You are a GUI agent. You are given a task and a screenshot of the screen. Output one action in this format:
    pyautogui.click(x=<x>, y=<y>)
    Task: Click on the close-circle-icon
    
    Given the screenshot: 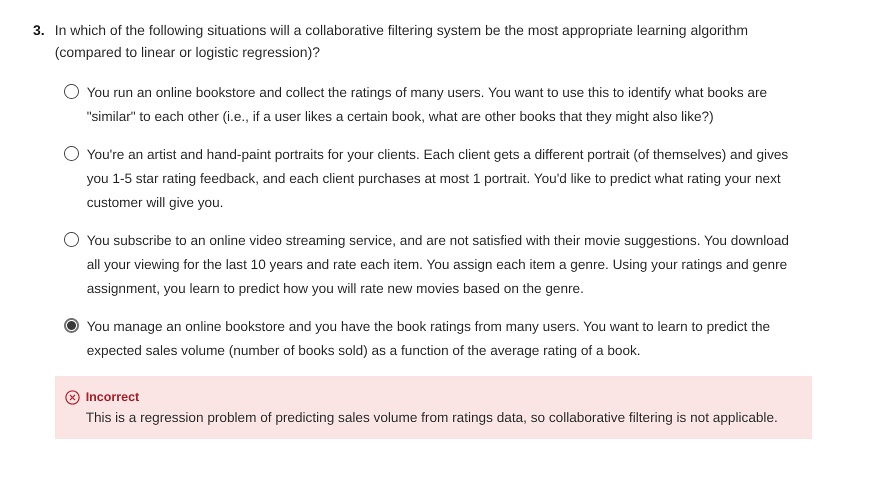 What is the action you would take?
    pyautogui.click(x=72, y=397)
    